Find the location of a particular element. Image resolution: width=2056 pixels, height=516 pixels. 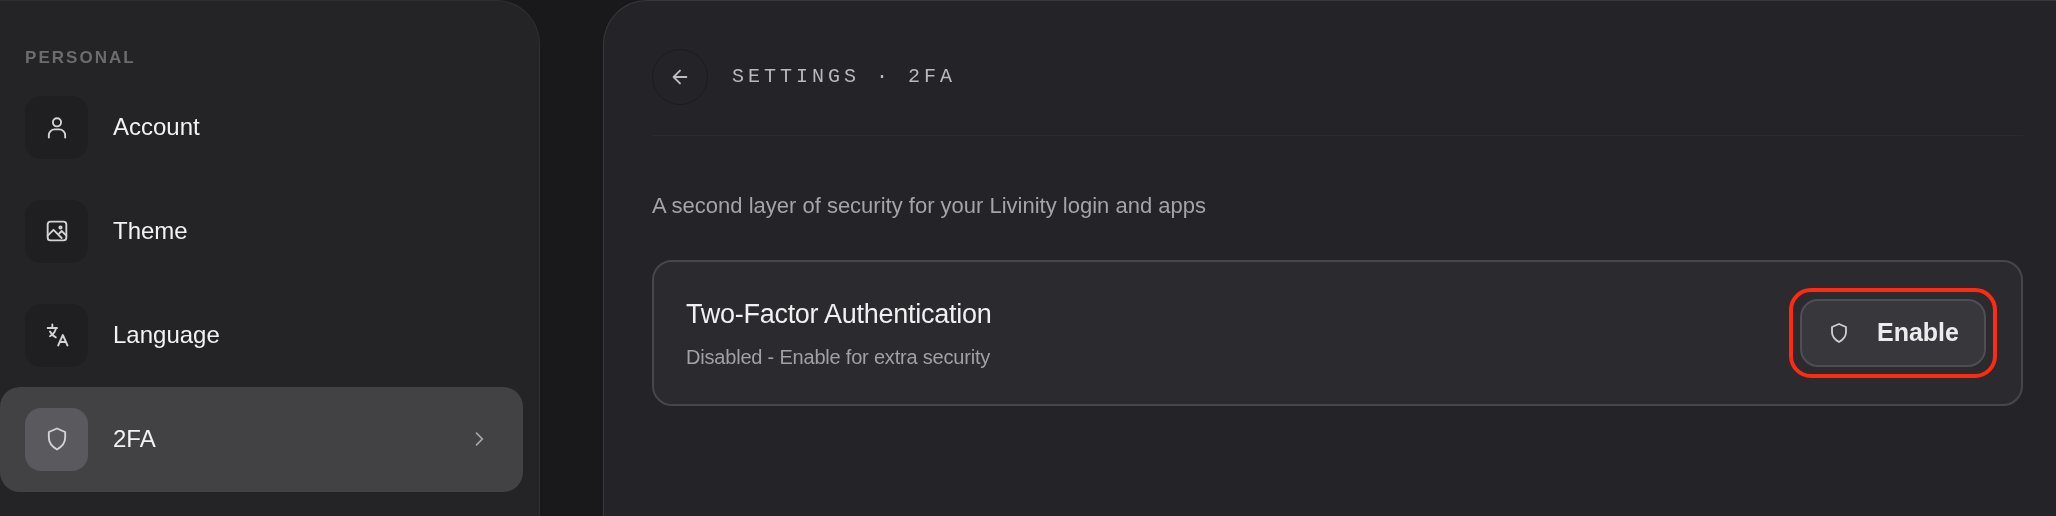

enable-button: Enable is located at coordinates (1893, 333).